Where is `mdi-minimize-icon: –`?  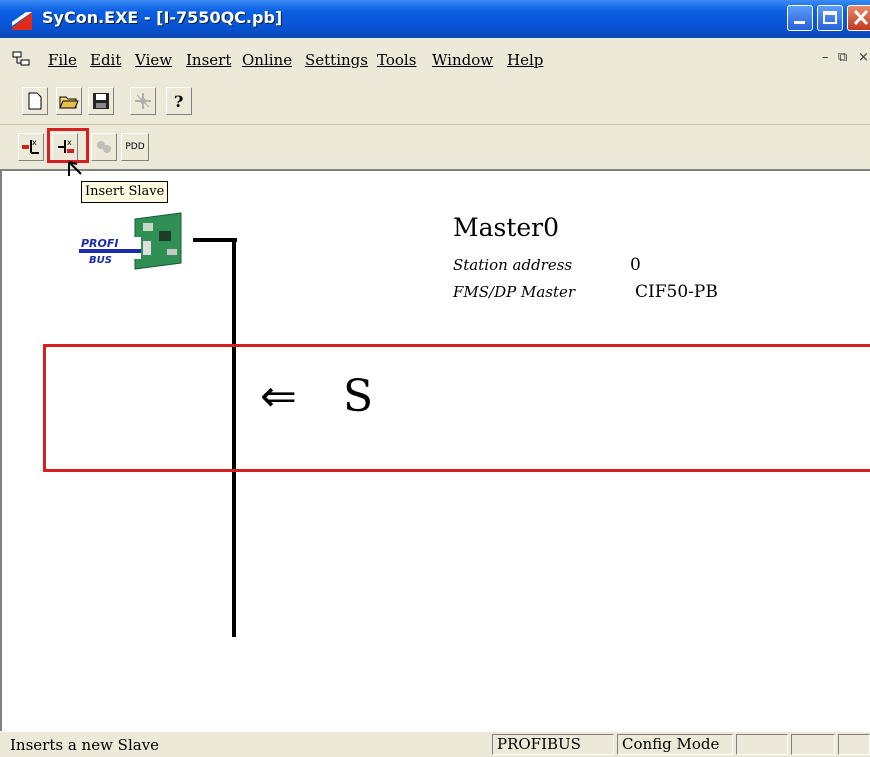
mdi-minimize-icon: – is located at coordinates (825, 57).